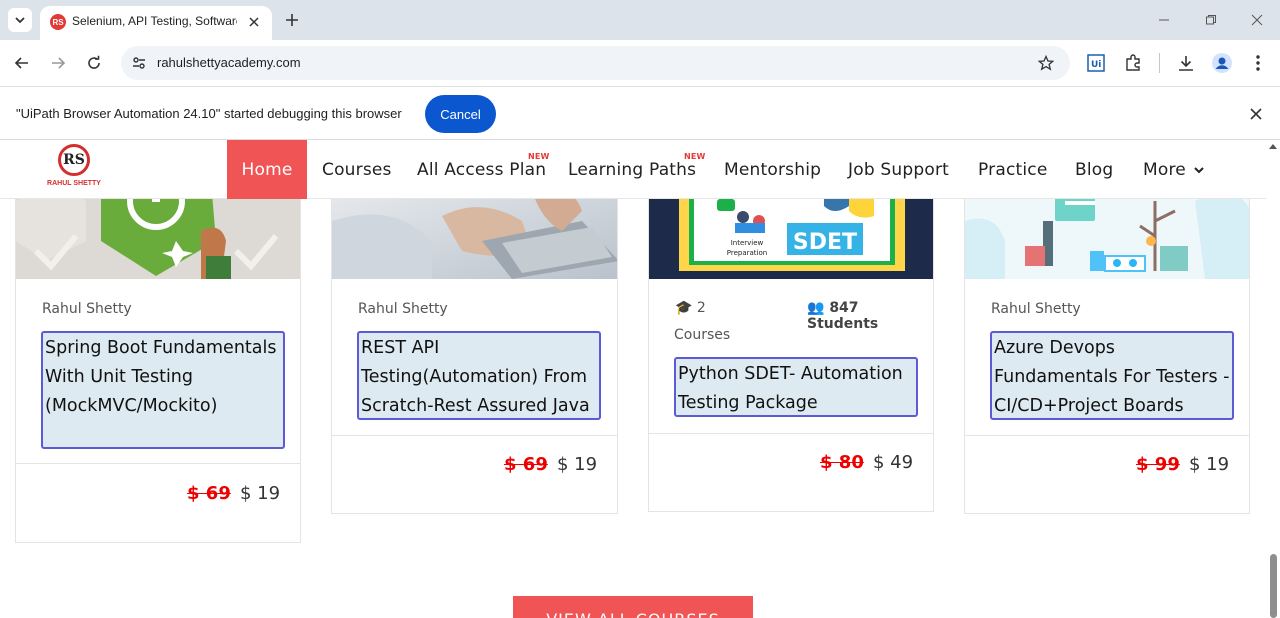 The width and height of the screenshot is (1280, 618). I want to click on course-title: Python SDET- Automation Testing Package, so click(796, 387).